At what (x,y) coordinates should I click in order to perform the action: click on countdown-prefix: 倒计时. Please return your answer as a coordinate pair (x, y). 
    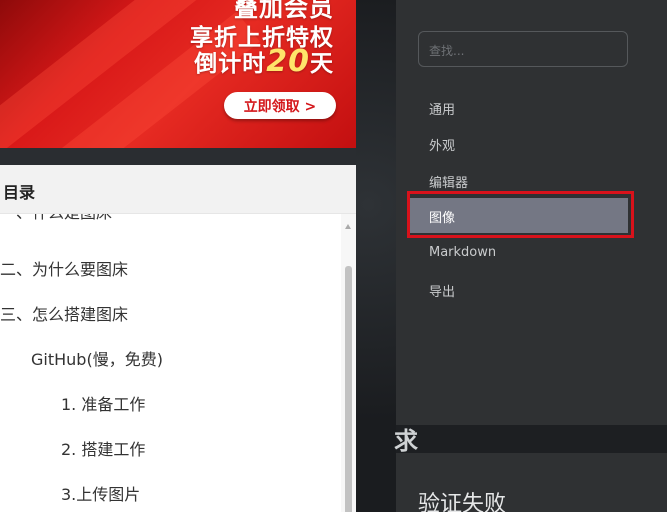
    Looking at the image, I should click on (230, 64).